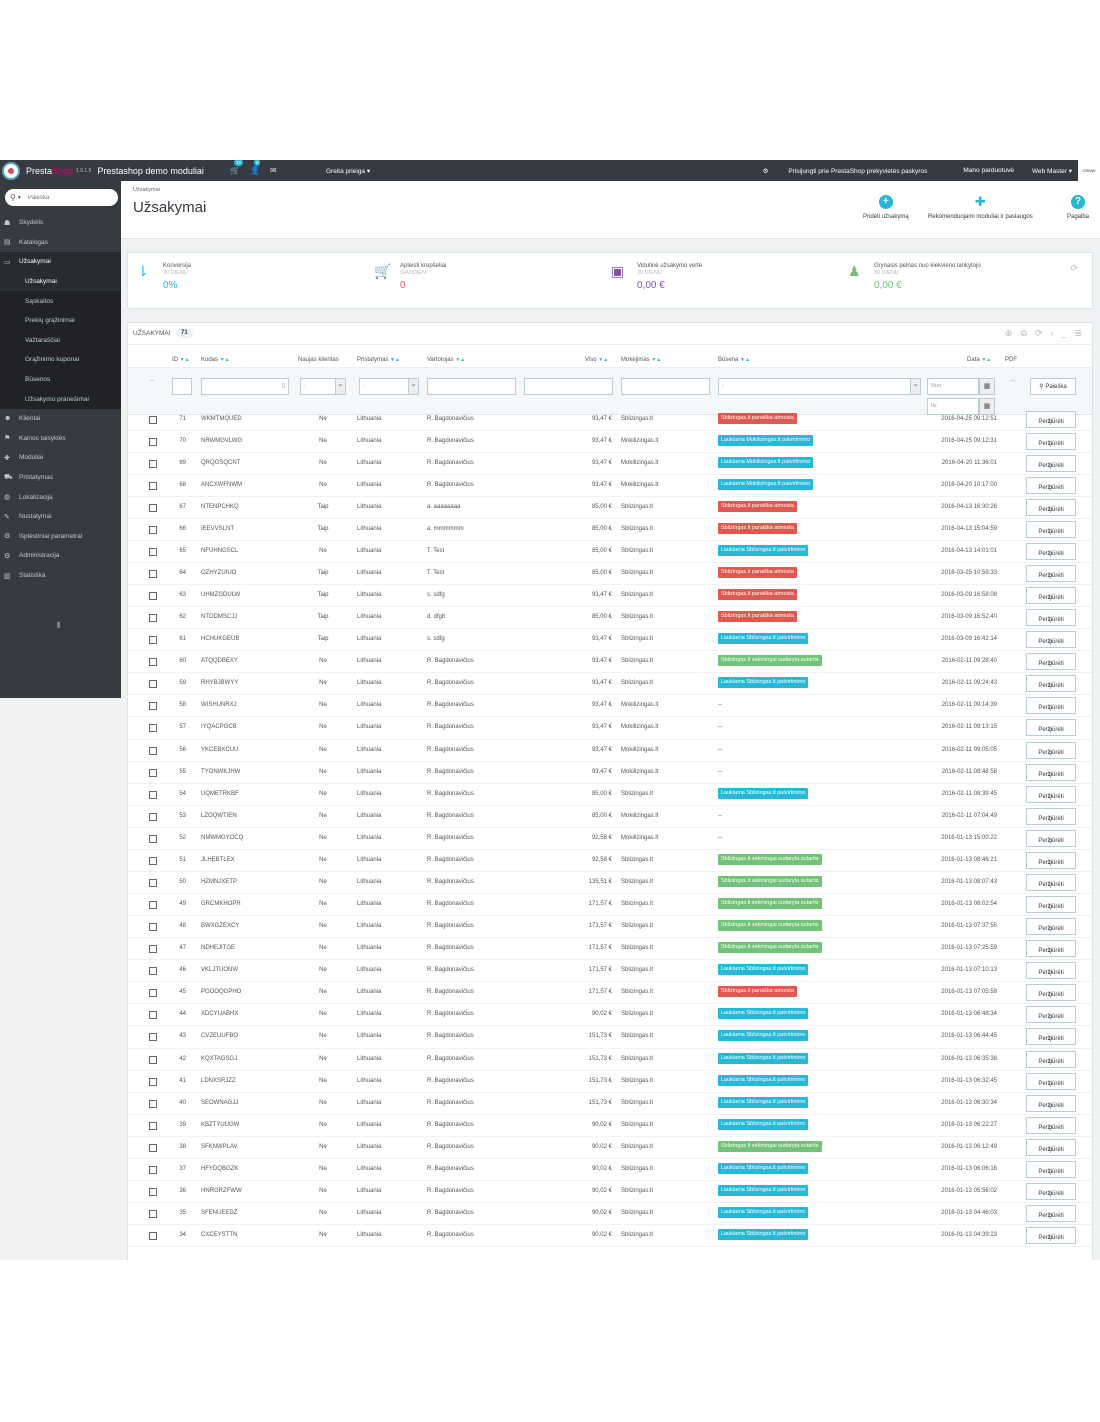 The image size is (1100, 1422). I want to click on add-icon: ⊕, so click(1013, 333).